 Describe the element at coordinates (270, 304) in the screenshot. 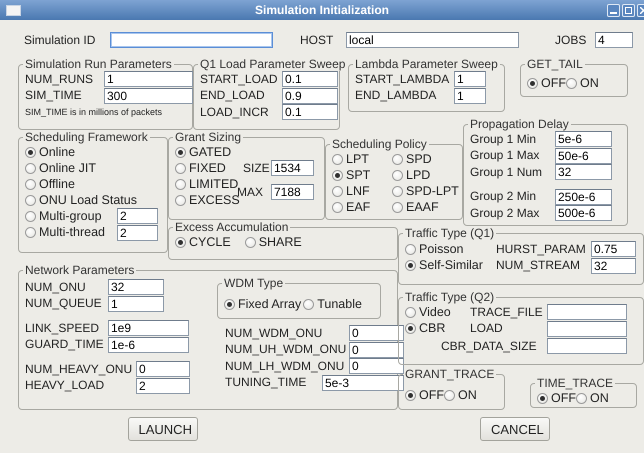

I see `radio-label: Fixed Array` at that location.